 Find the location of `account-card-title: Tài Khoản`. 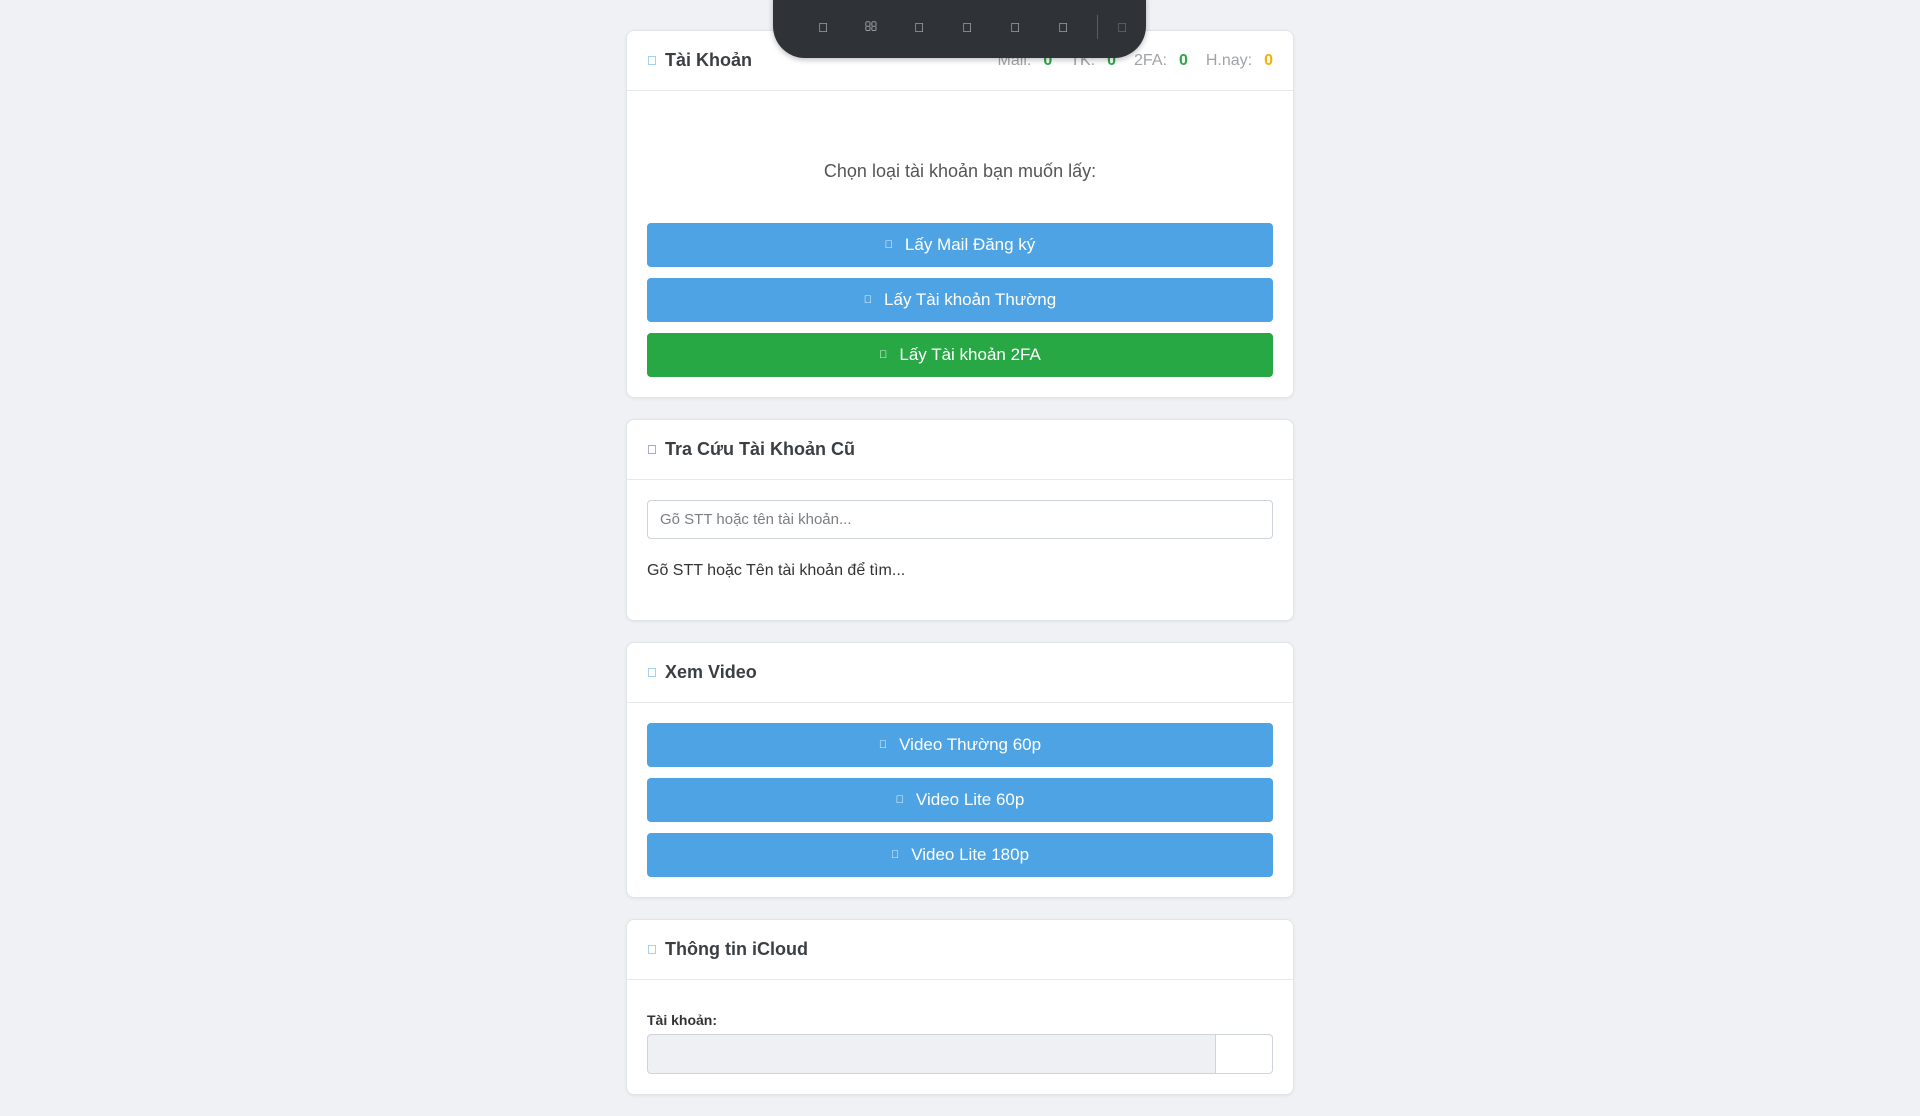

account-card-title: Tài Khoản is located at coordinates (709, 60).